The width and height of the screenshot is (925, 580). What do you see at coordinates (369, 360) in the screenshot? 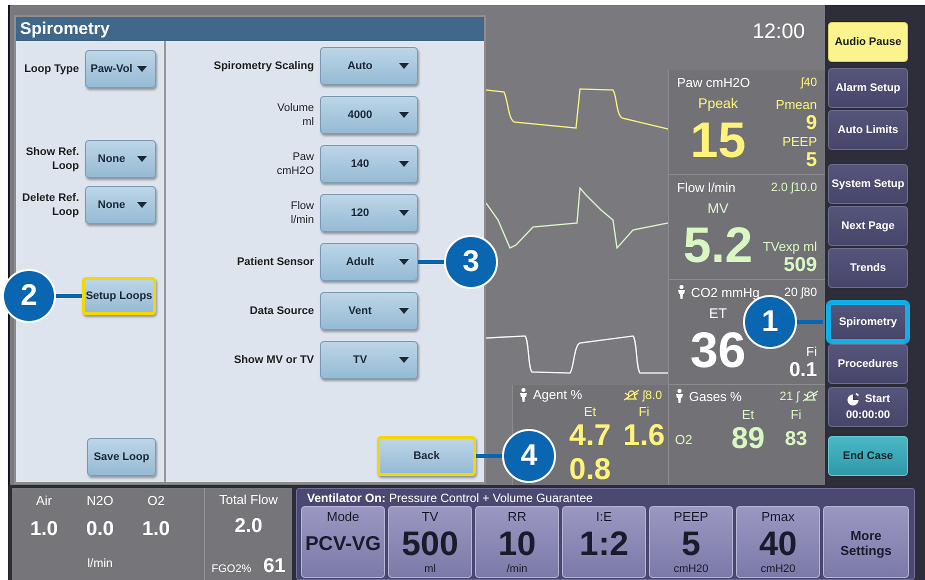
I see `dropdown: TV` at bounding box center [369, 360].